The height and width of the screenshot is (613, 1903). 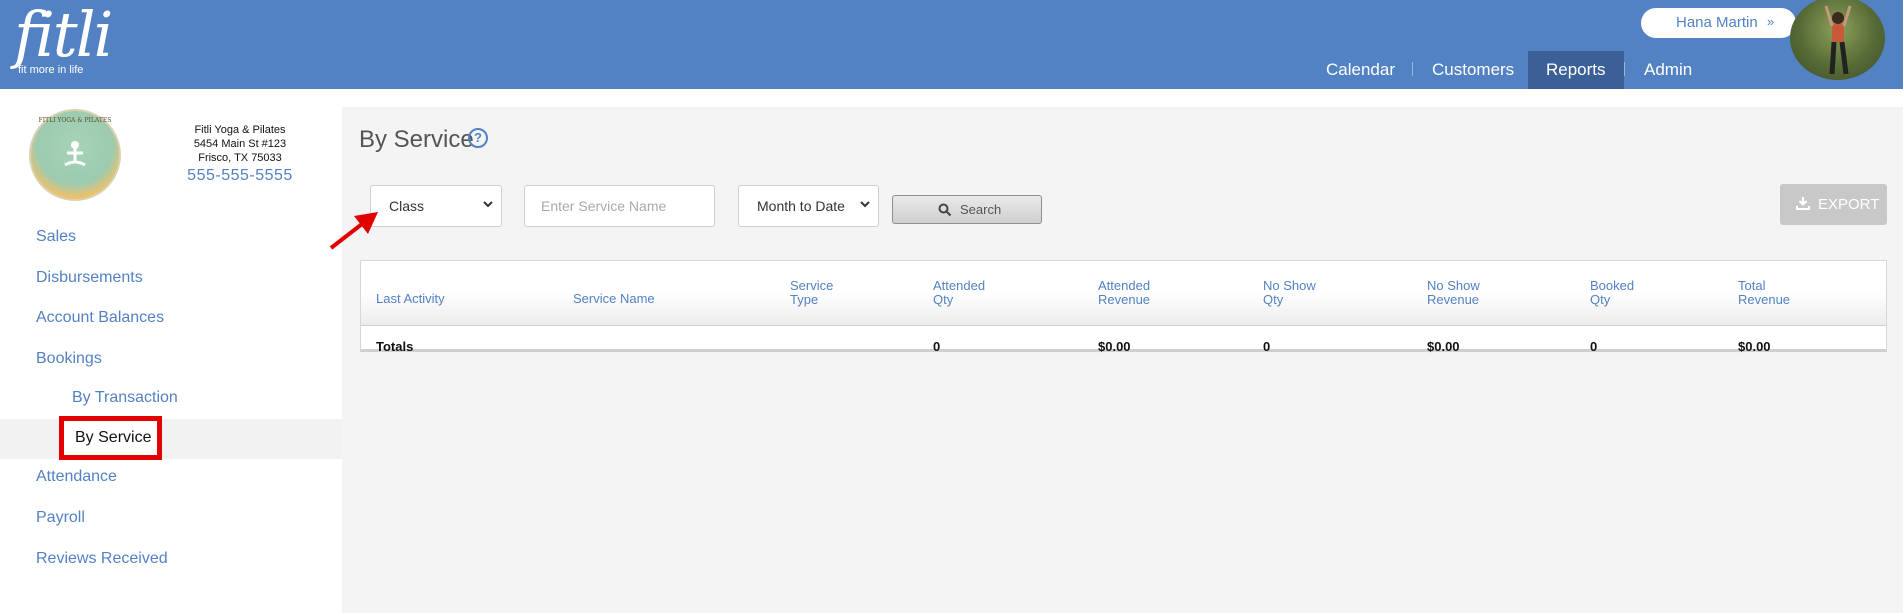 I want to click on business-address-line1: 5454 Main St #123, so click(x=240, y=144).